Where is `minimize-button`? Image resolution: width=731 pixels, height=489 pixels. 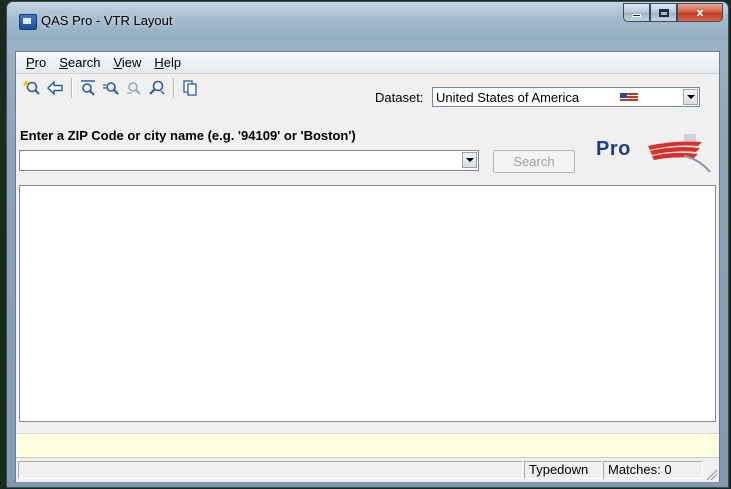 minimize-button is located at coordinates (636, 12).